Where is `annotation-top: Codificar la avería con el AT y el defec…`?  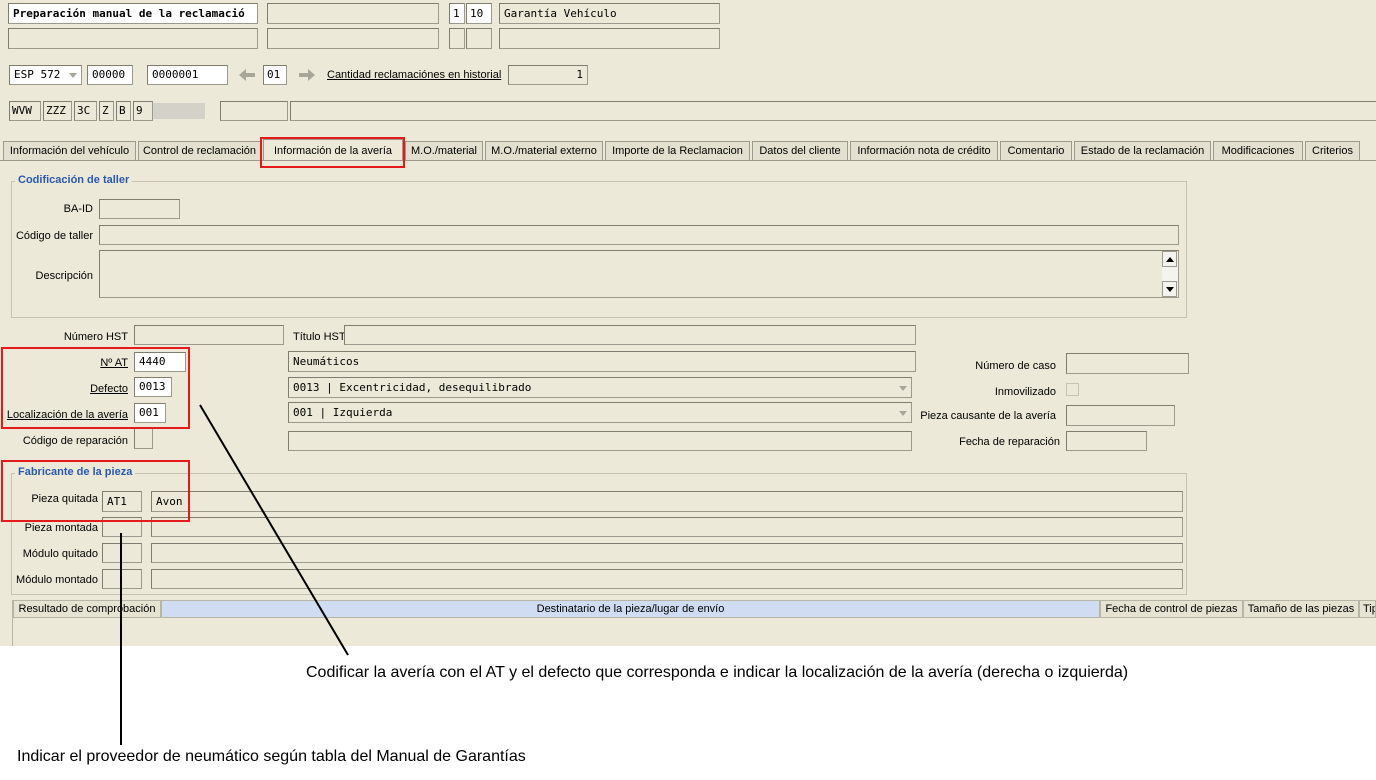
annotation-top: Codificar la avería con el AT y el defec… is located at coordinates (717, 672).